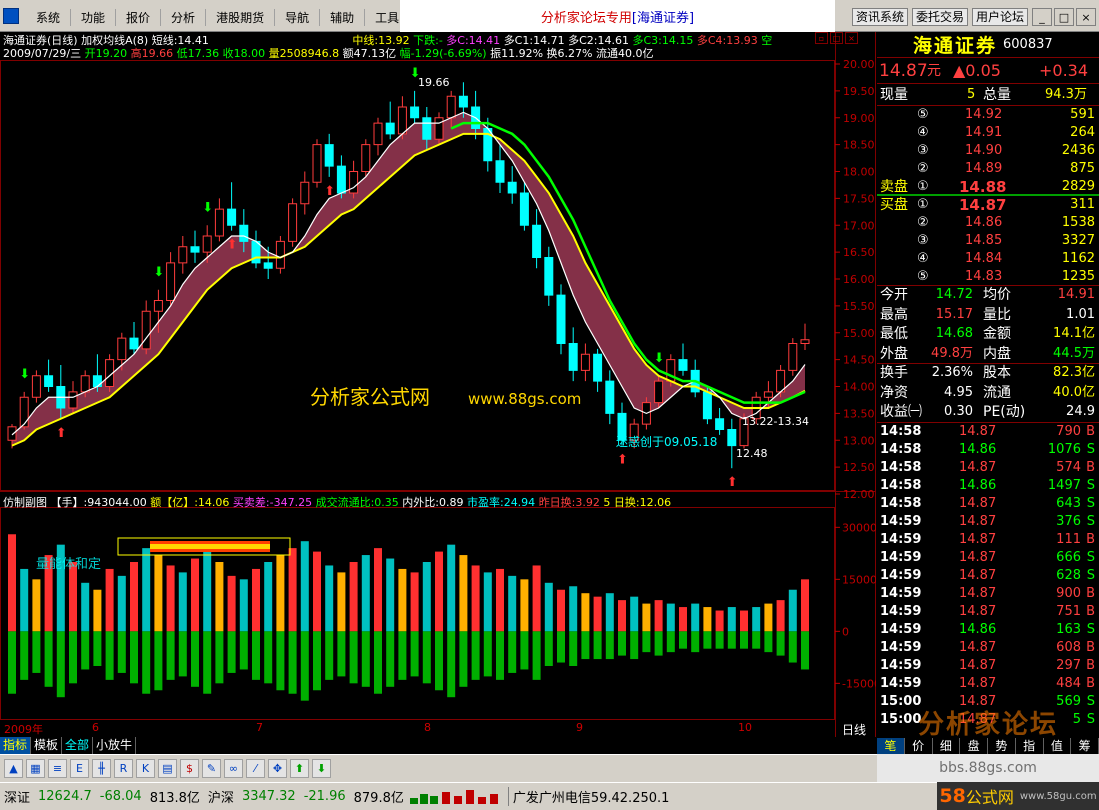  I want to click on up-arrow-icon: ⬆, so click(299, 768).